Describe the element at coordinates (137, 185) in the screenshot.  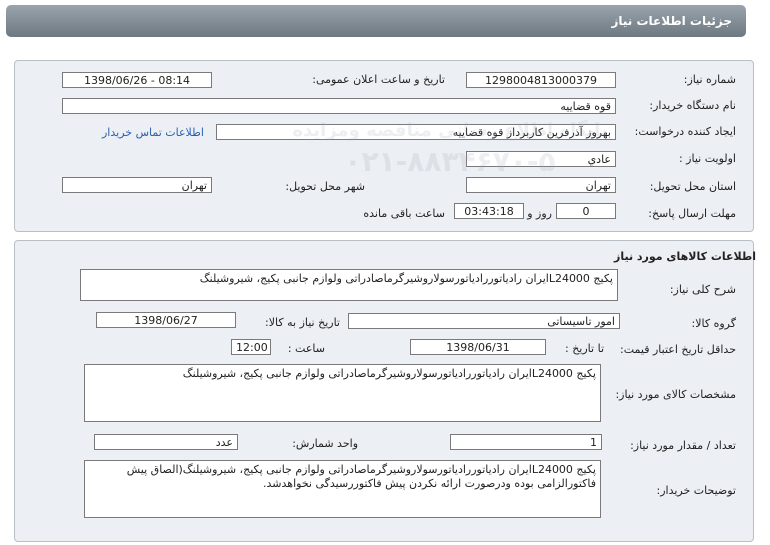
I see `city-field: تهران` at that location.